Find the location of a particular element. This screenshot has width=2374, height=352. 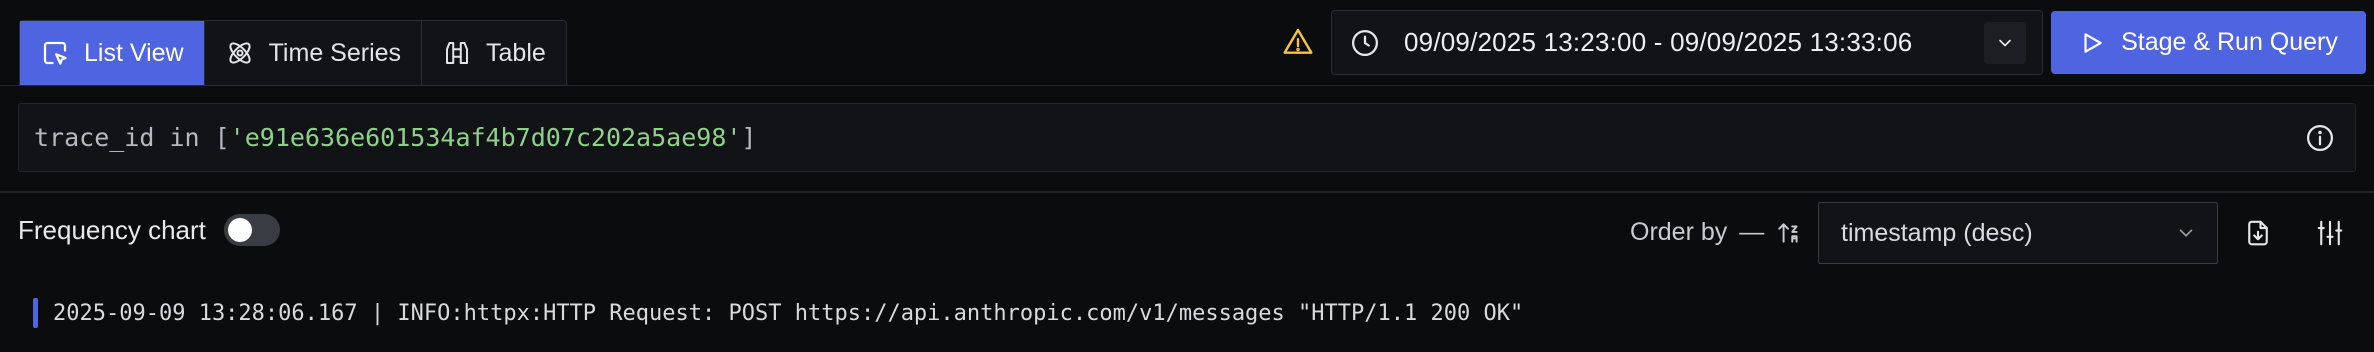

frequency-chart-control: Frequency chart is located at coordinates (149, 230).